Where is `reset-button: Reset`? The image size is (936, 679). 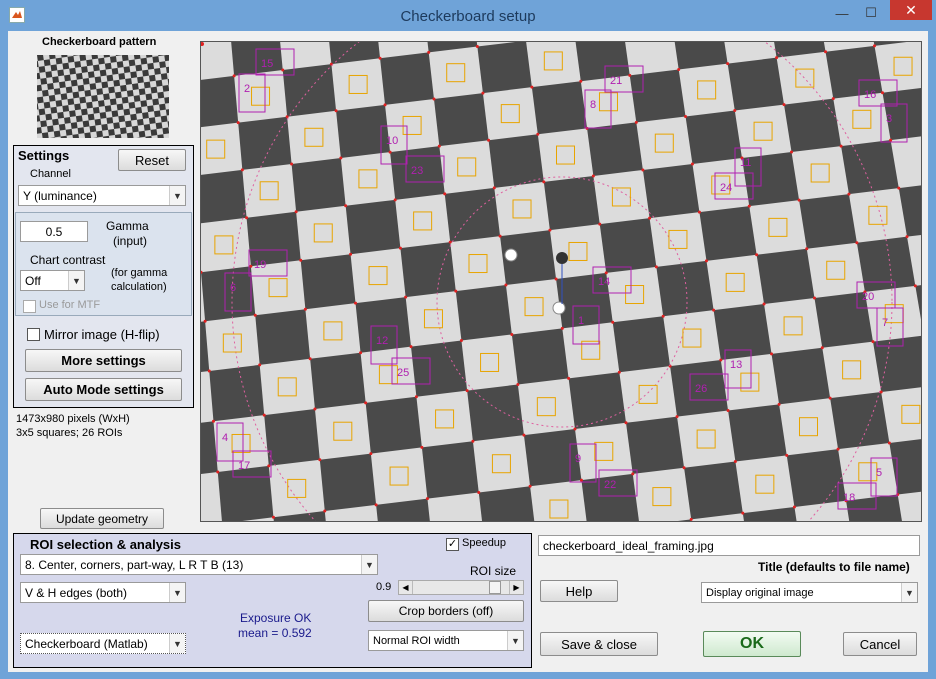 reset-button: Reset is located at coordinates (152, 160).